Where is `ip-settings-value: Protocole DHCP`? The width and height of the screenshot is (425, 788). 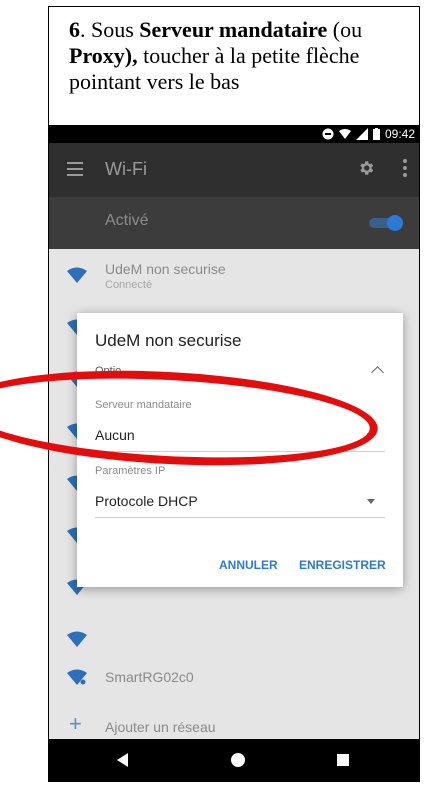 ip-settings-value: Protocole DHCP is located at coordinates (146, 501).